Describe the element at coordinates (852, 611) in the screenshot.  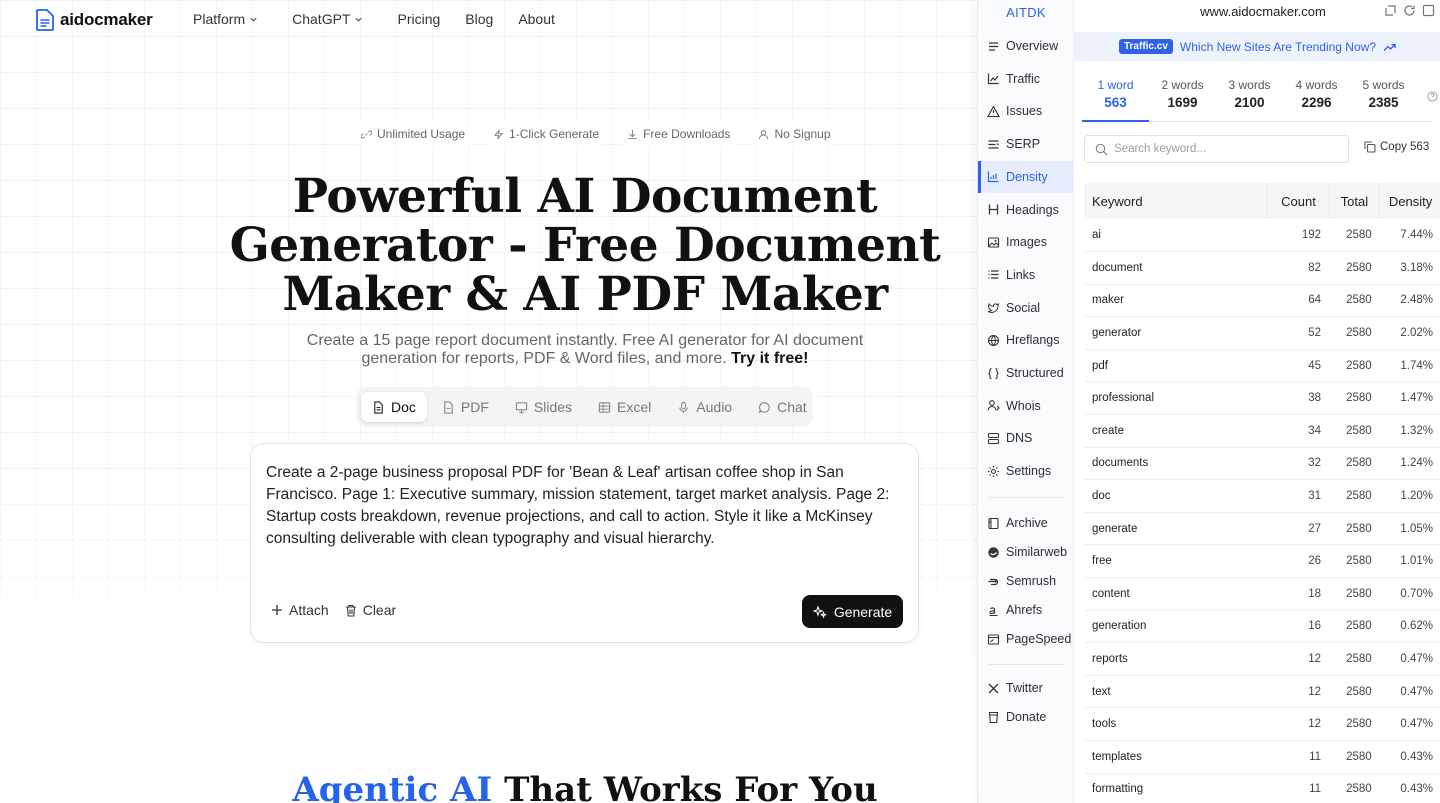
I see `generate-button: Generate` at that location.